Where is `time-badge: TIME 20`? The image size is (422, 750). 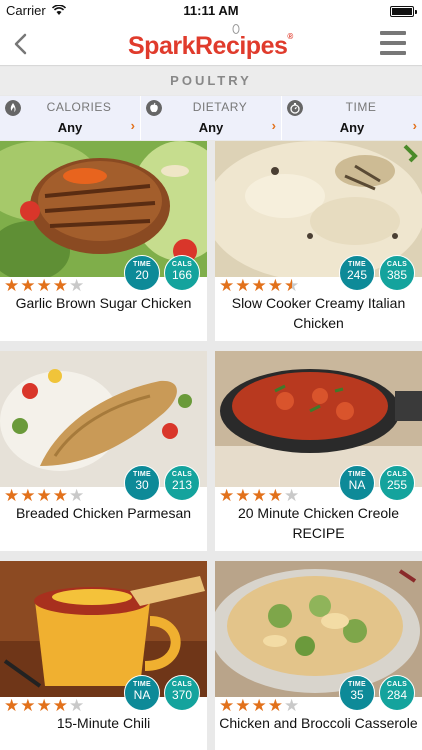 time-badge: TIME 20 is located at coordinates (142, 273).